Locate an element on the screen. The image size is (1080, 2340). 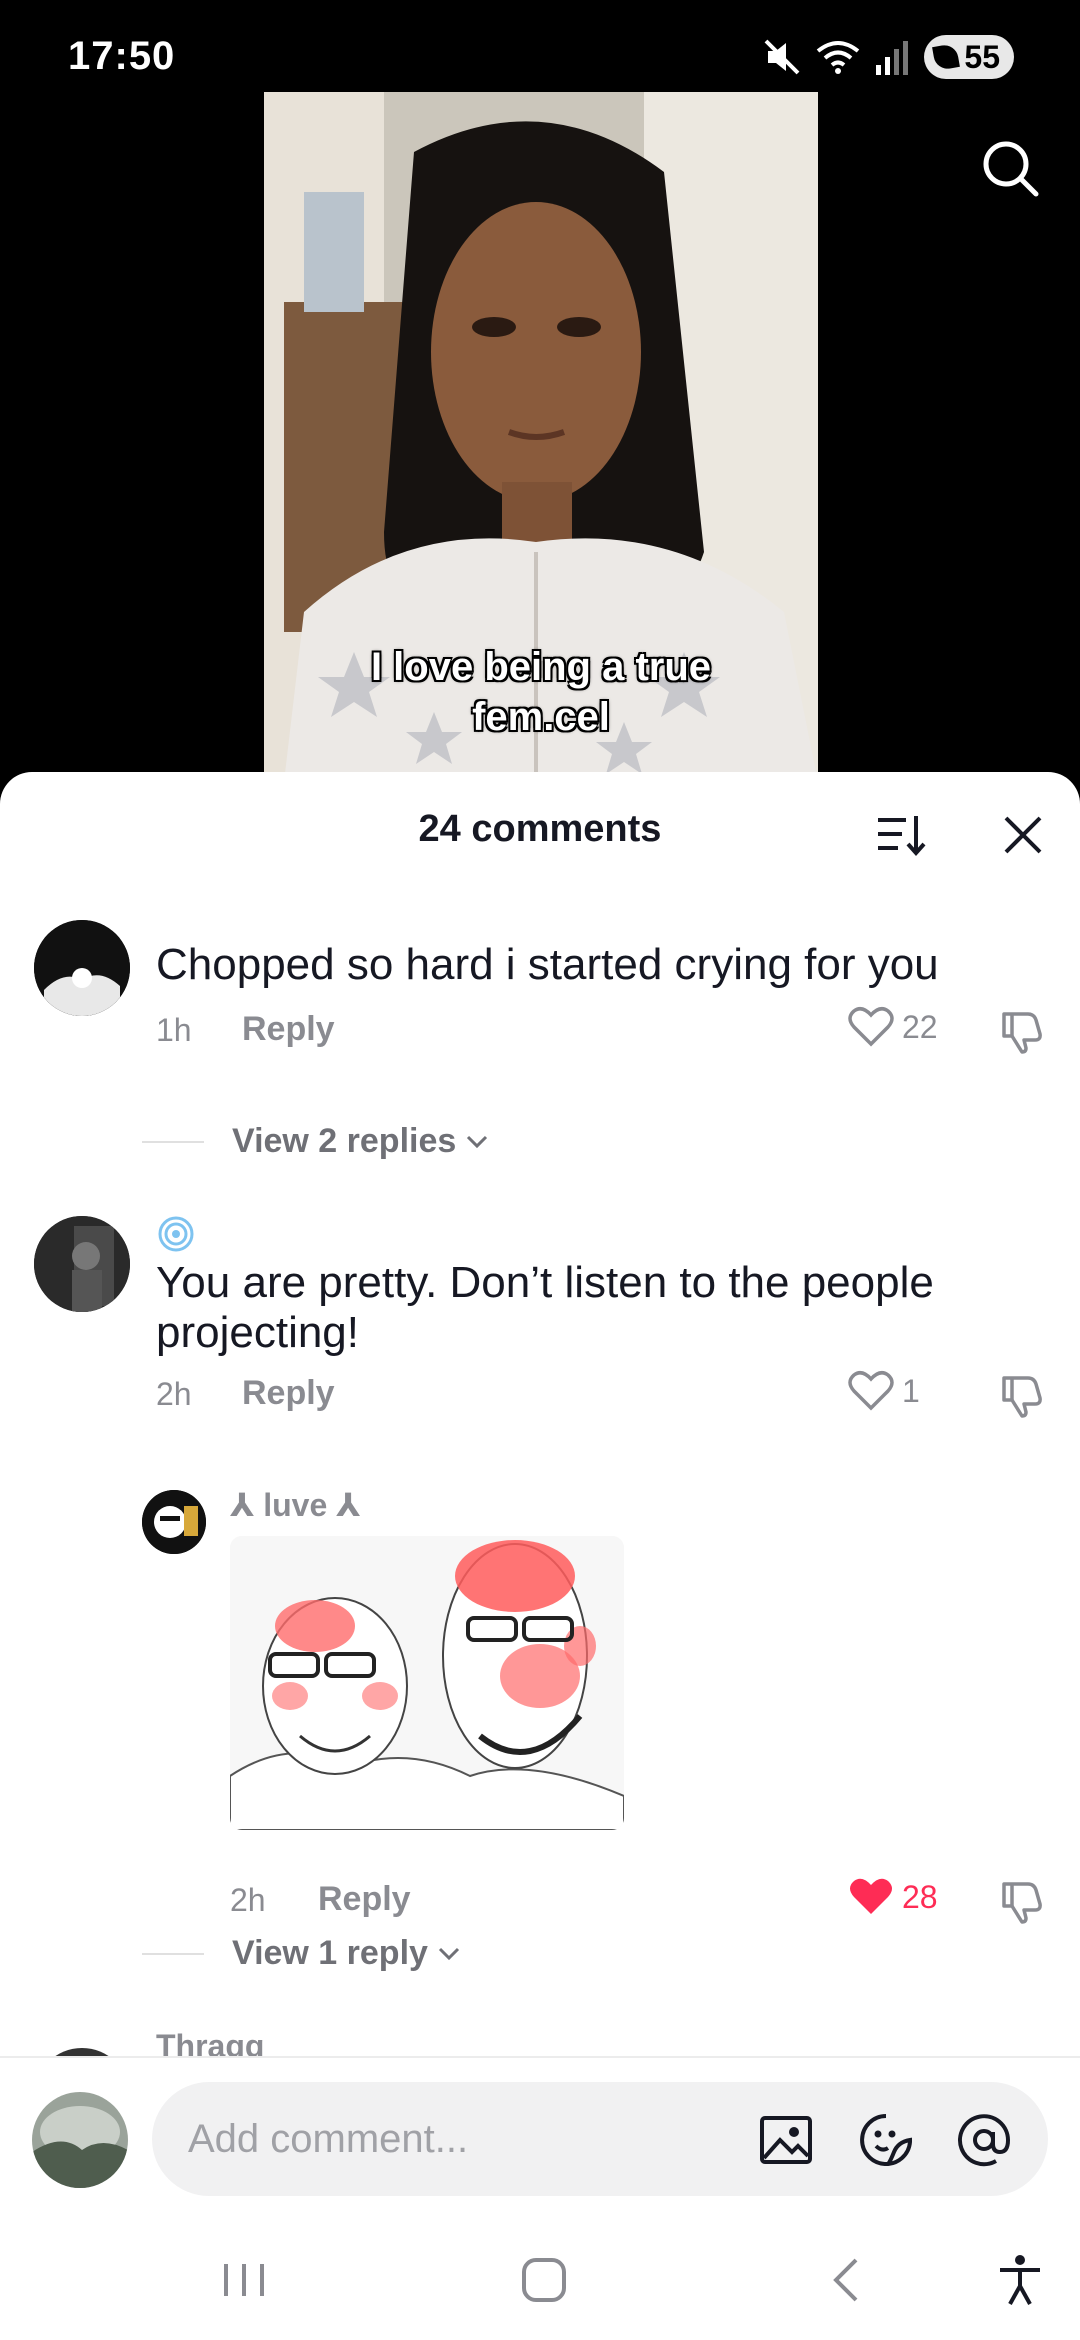
at-sign-icon is located at coordinates (984, 2140).